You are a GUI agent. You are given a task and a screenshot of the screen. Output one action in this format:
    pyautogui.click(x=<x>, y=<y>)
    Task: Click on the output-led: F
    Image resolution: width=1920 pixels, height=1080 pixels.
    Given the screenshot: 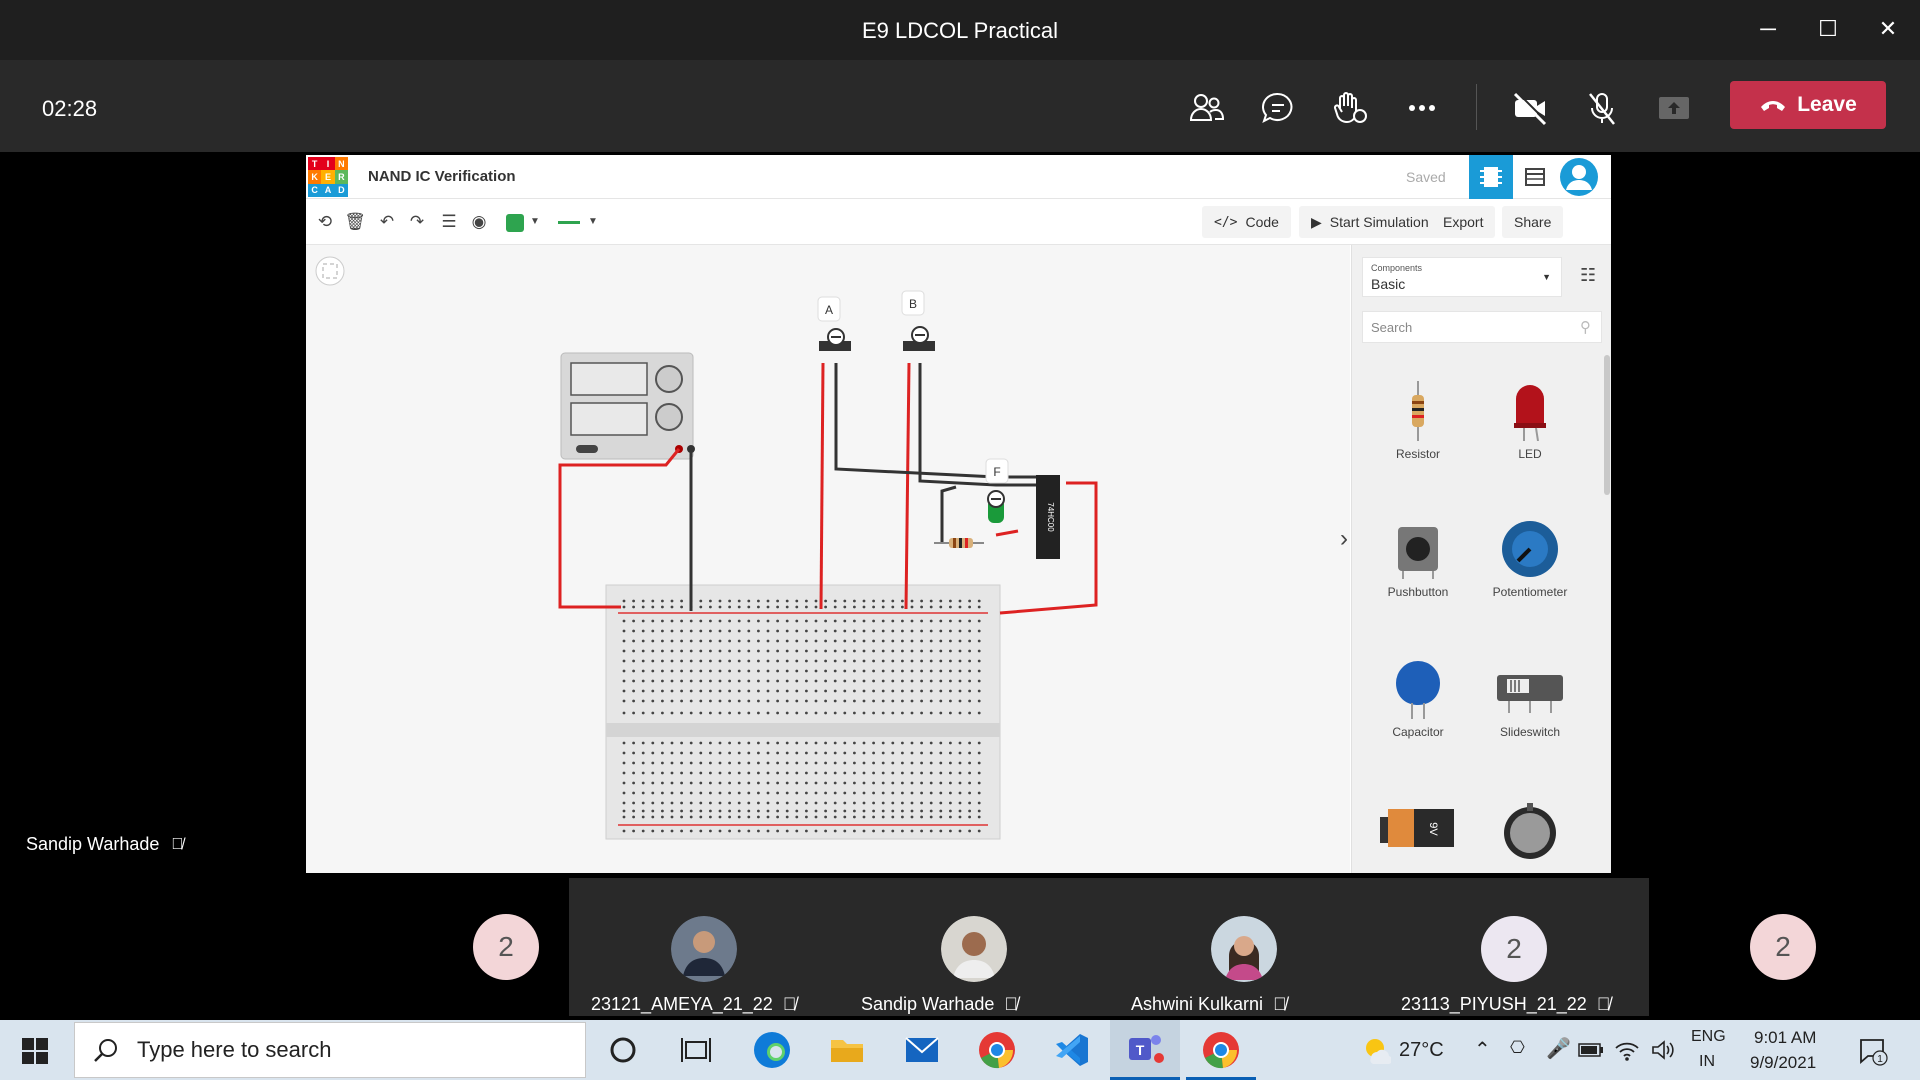 What is the action you would take?
    pyautogui.click(x=997, y=490)
    